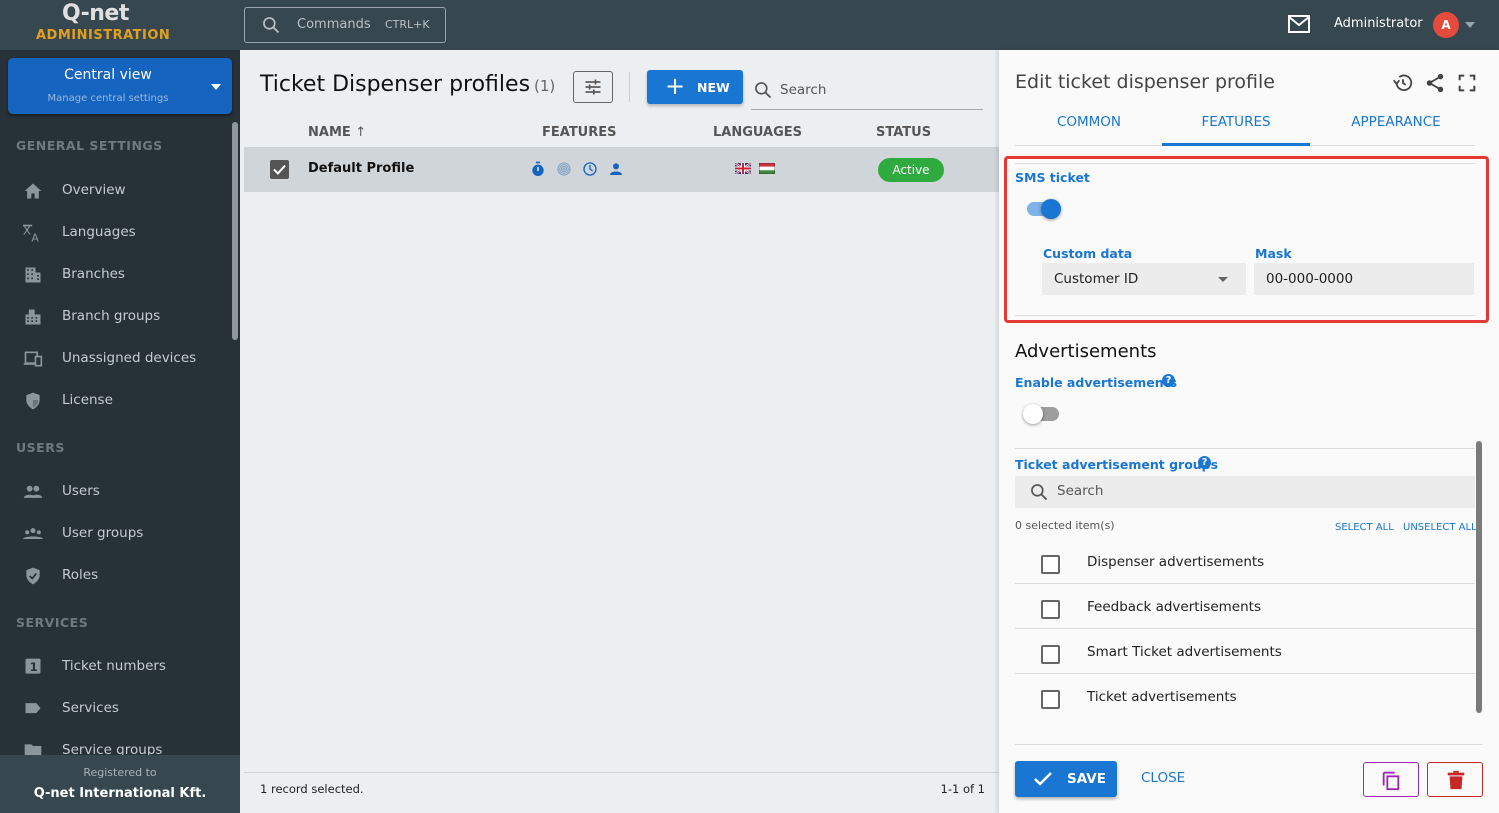 Image resolution: width=1499 pixels, height=813 pixels. What do you see at coordinates (35, 237) in the screenshot?
I see `svg-text: A` at bounding box center [35, 237].